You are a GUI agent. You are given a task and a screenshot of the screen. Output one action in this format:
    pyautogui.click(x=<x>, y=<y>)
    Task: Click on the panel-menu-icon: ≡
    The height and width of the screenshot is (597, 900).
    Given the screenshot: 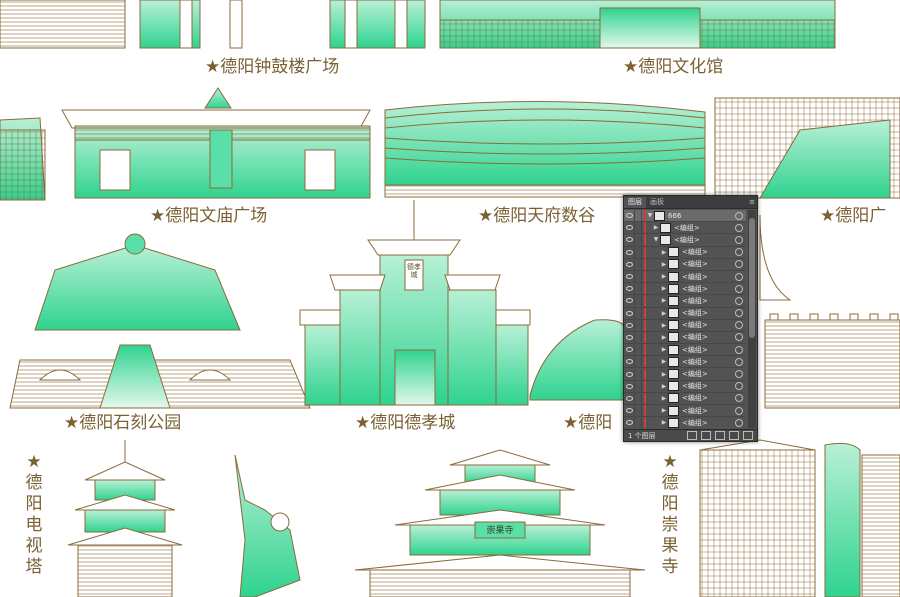 What is the action you would take?
    pyautogui.click(x=752, y=202)
    